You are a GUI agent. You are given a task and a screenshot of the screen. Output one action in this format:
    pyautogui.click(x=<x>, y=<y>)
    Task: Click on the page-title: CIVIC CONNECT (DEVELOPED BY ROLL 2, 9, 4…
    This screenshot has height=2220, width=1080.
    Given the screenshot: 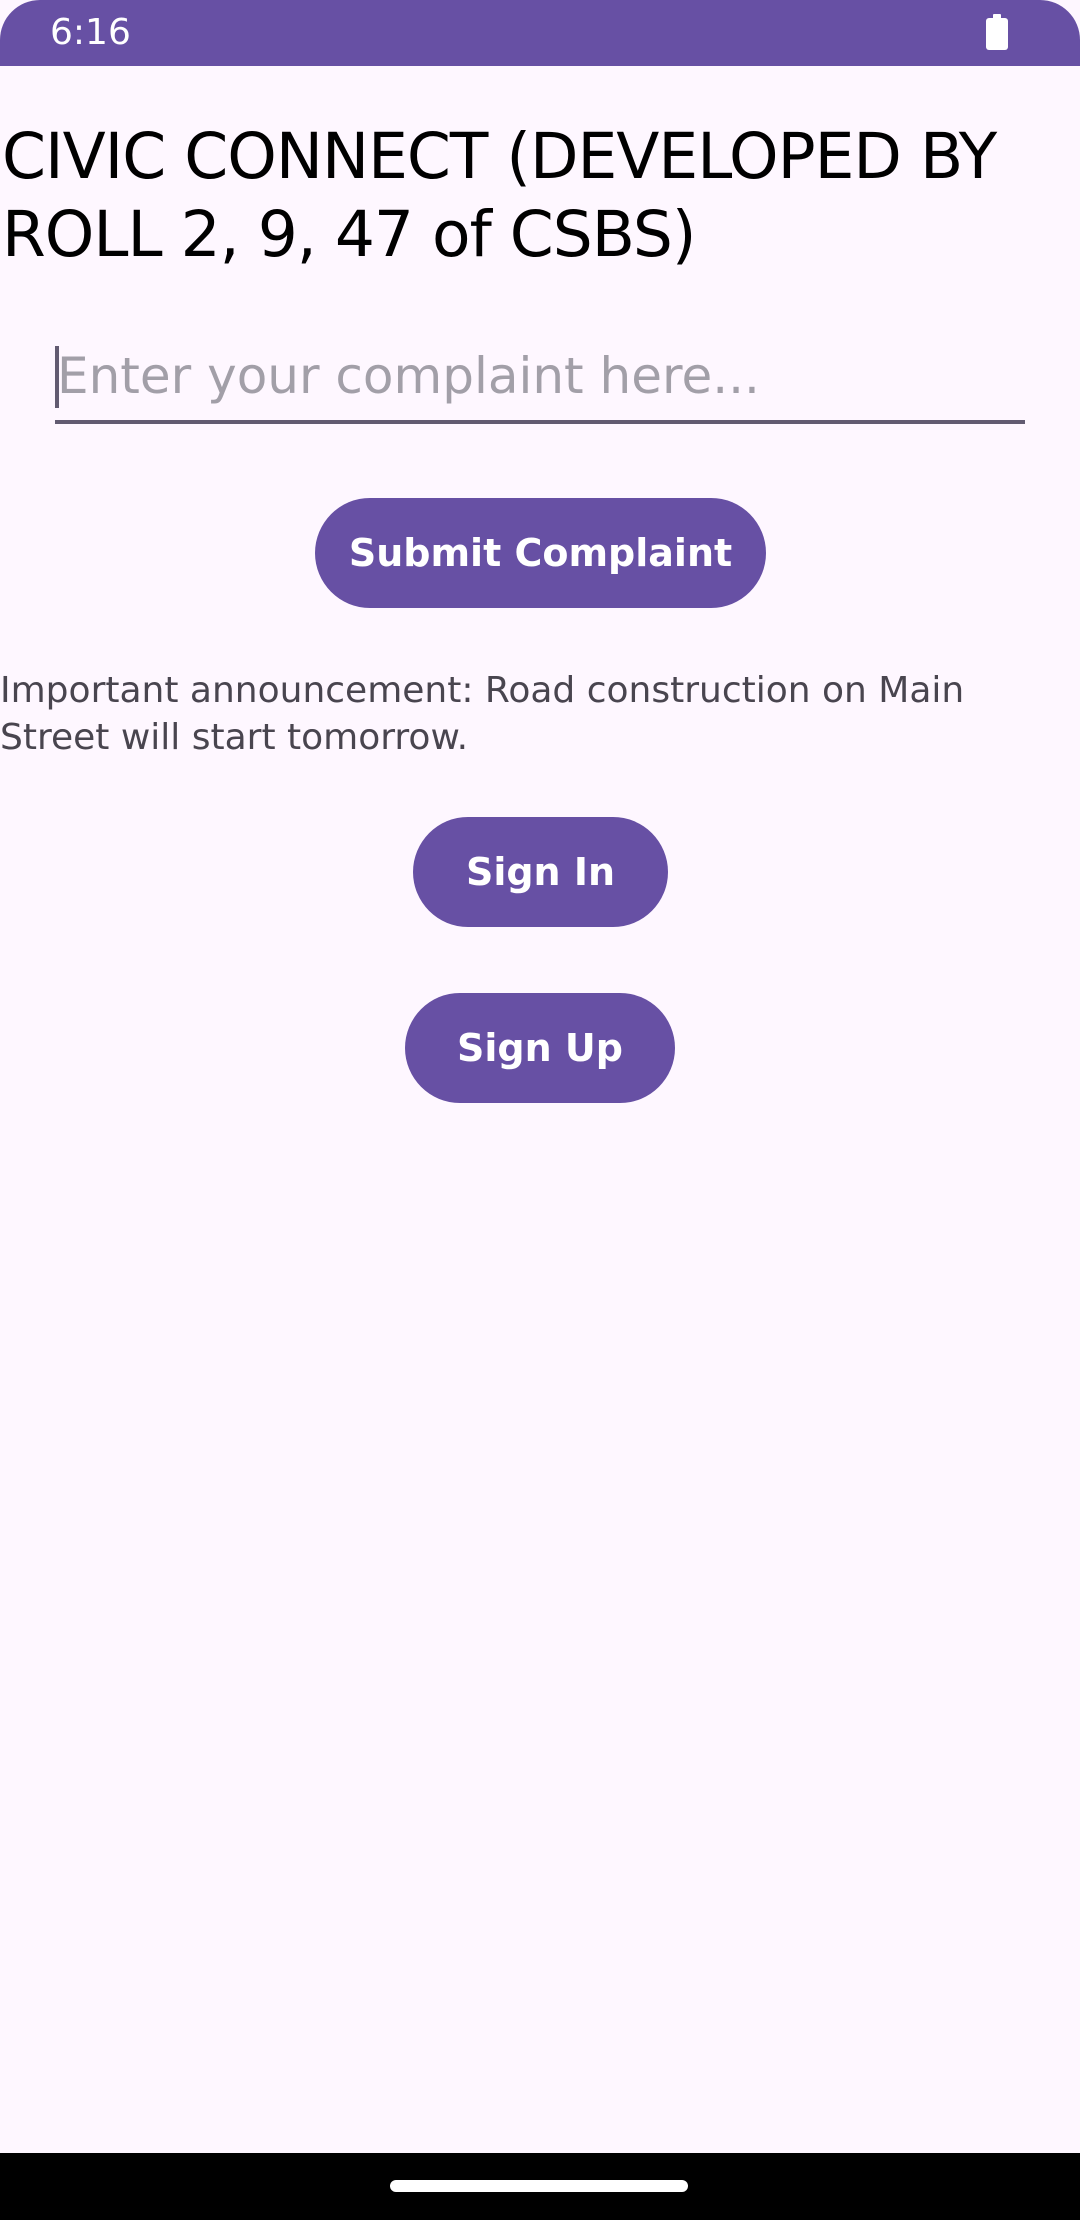 What is the action you would take?
    pyautogui.click(x=499, y=195)
    